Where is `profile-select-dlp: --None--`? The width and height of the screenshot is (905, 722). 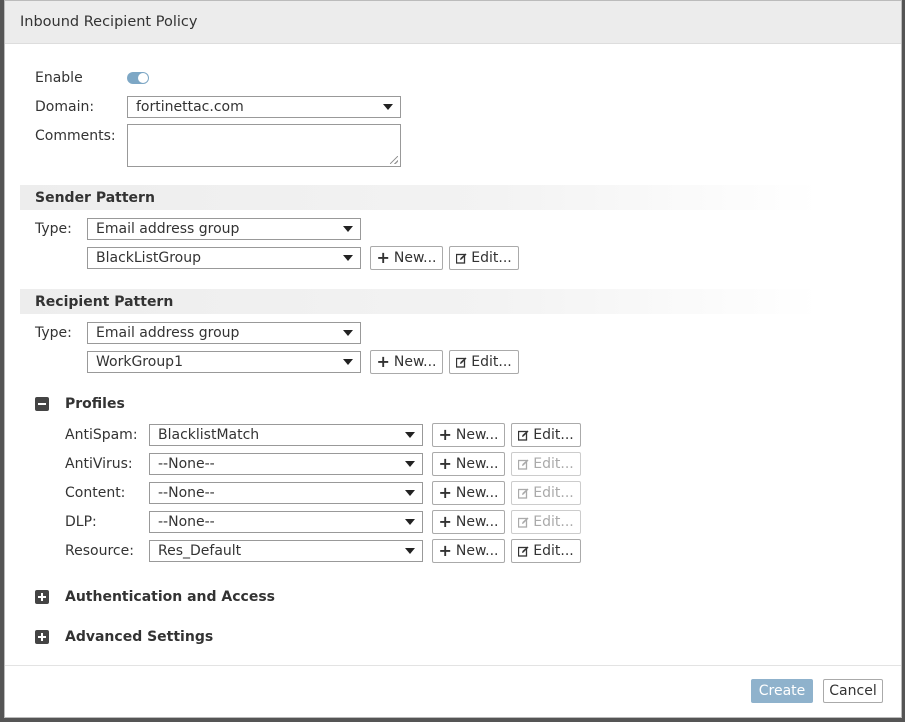 profile-select-dlp: --None-- is located at coordinates (286, 522).